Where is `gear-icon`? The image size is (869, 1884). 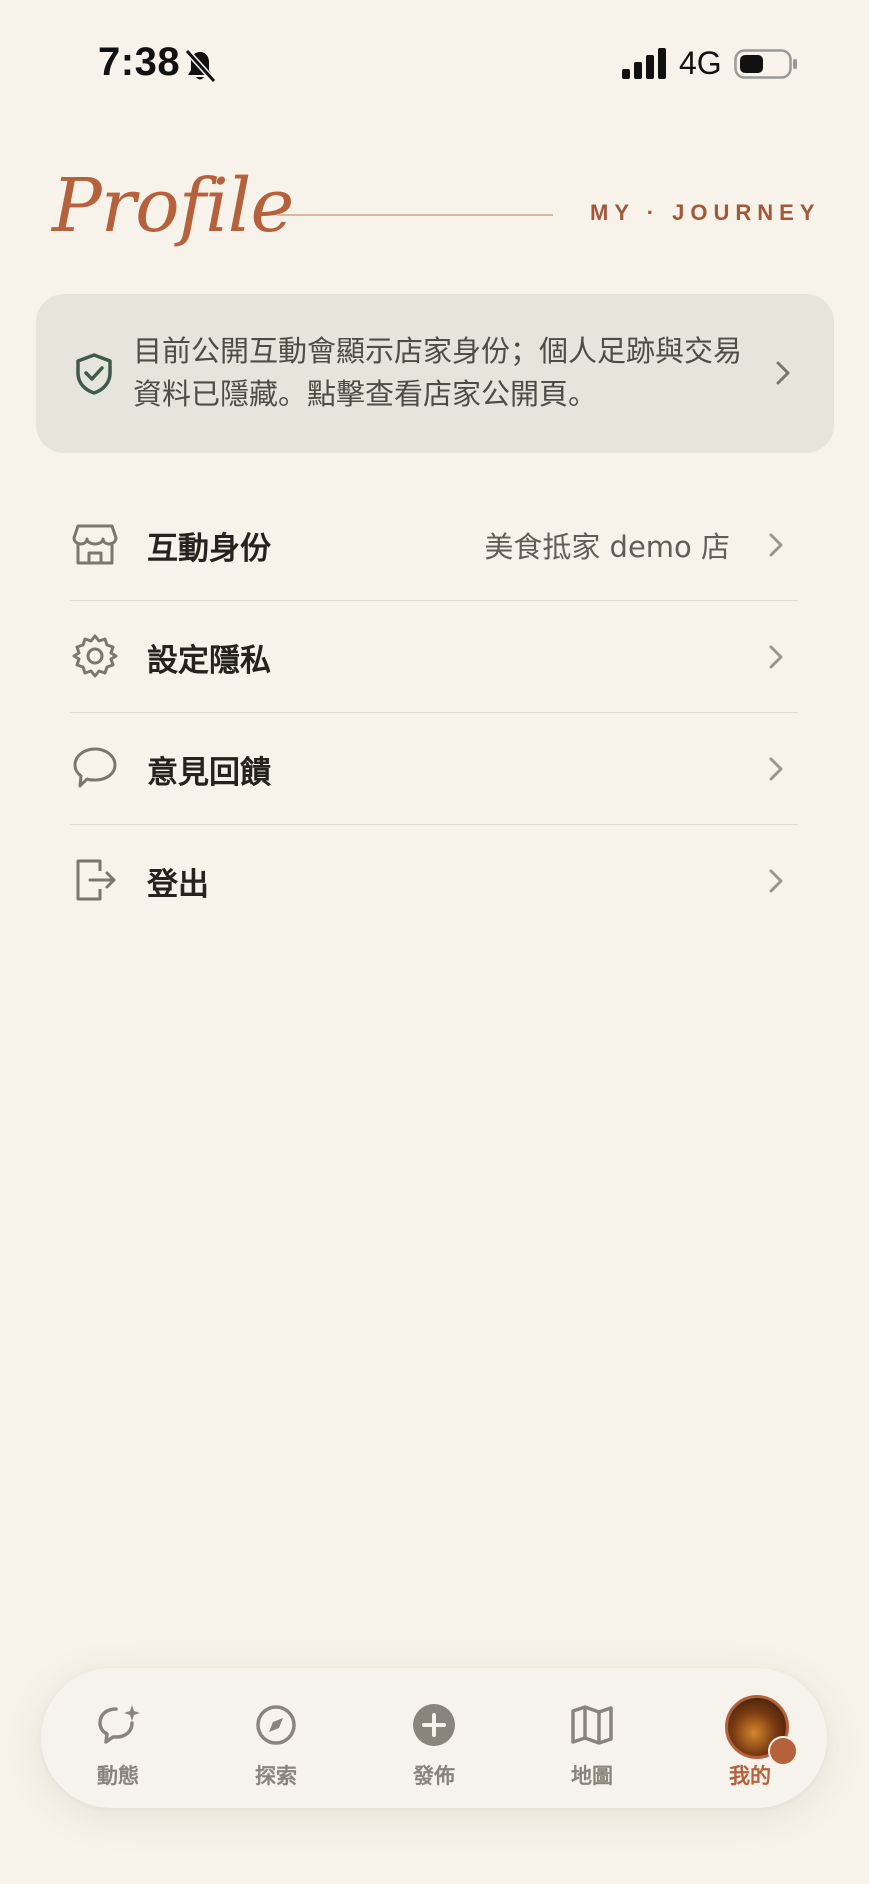 gear-icon is located at coordinates (95, 656).